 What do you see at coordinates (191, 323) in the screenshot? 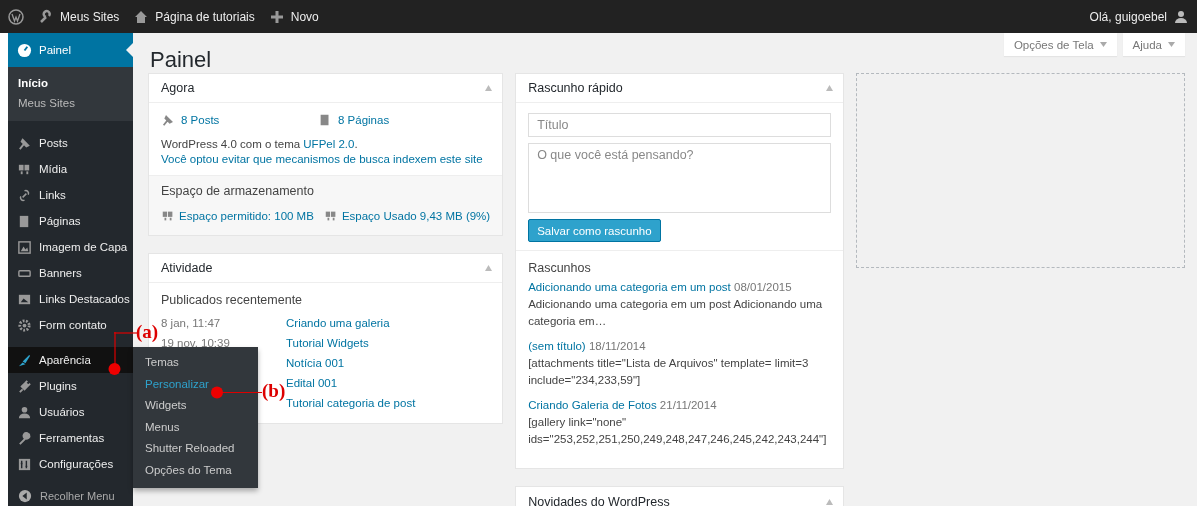
I see `post-date: 8 jan, 11:47` at bounding box center [191, 323].